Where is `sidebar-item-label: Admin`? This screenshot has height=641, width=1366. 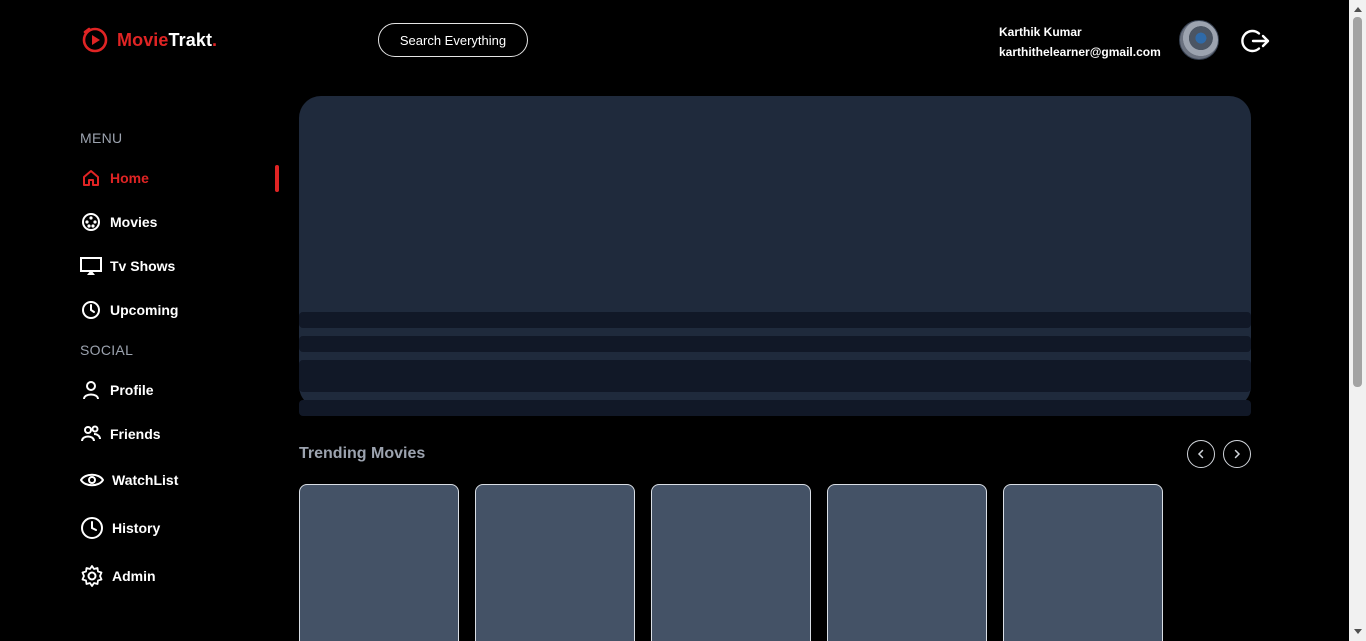
sidebar-item-label: Admin is located at coordinates (134, 576).